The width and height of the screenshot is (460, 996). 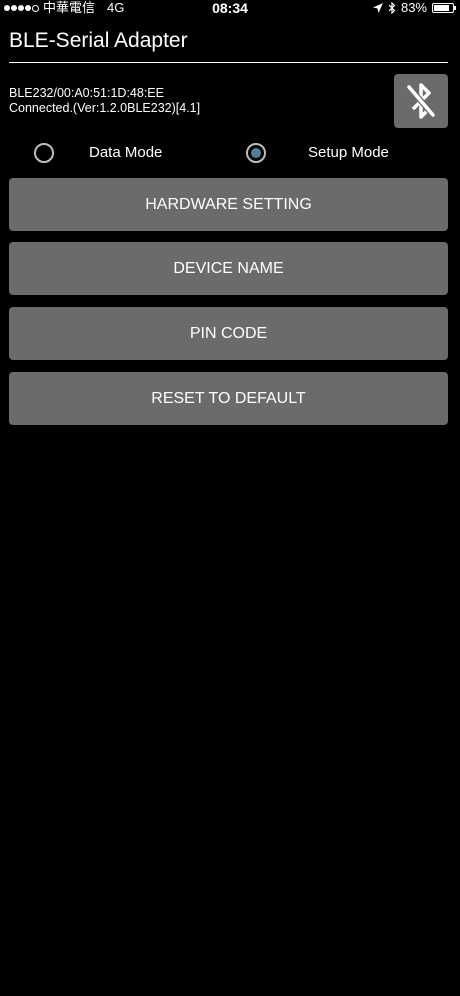 What do you see at coordinates (228, 62) in the screenshot?
I see `title-divider` at bounding box center [228, 62].